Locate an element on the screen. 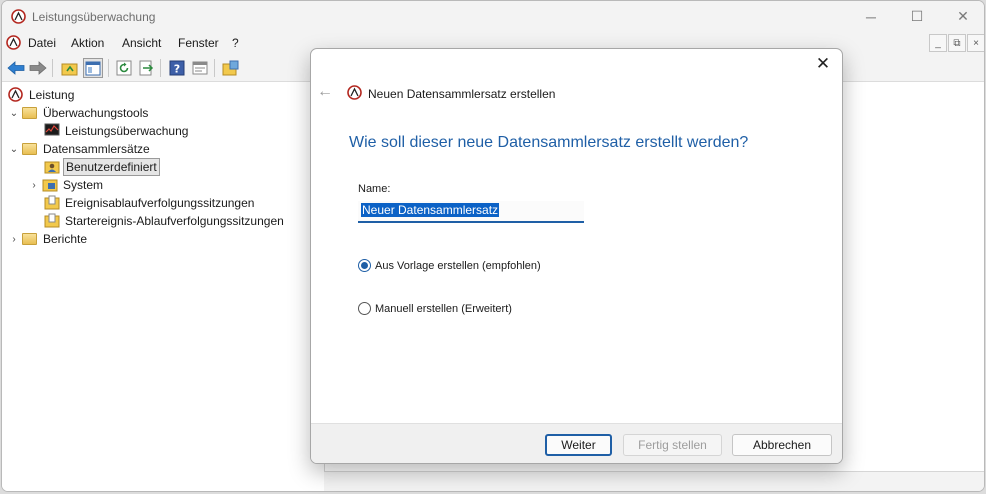 The width and height of the screenshot is (986, 494). menu-fenster: Fenster is located at coordinates (198, 43).